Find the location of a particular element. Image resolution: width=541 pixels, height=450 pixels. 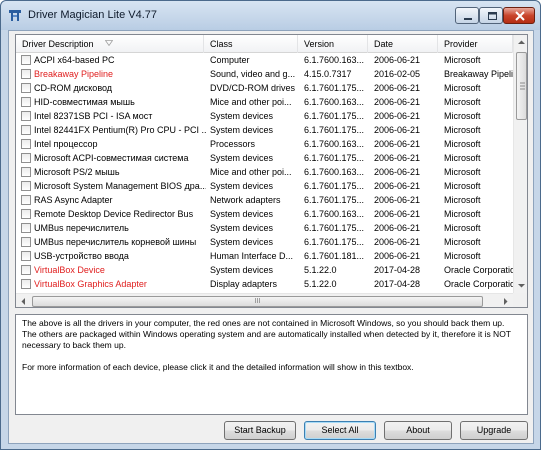

scroll-right-button is located at coordinates (505, 300).